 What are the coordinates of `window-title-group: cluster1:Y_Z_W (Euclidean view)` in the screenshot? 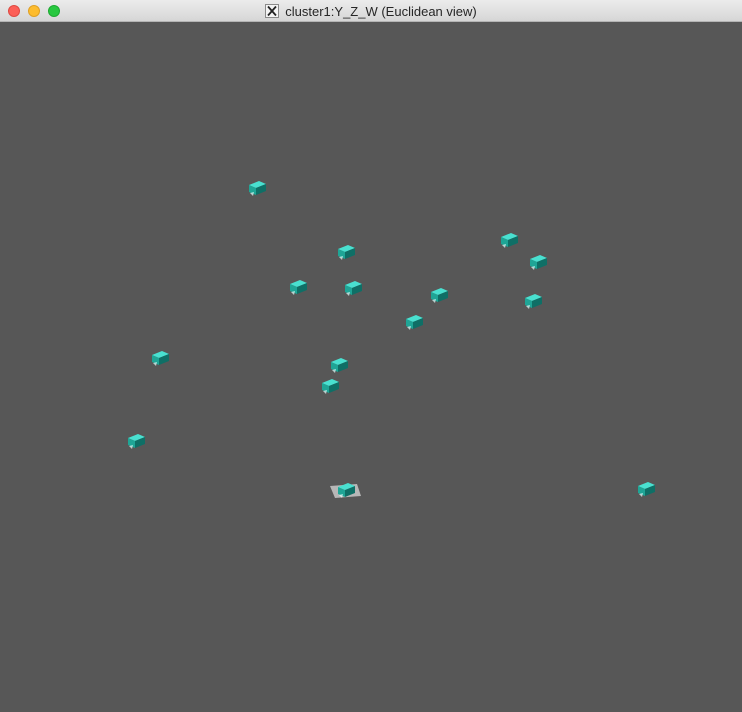 It's located at (371, 11).